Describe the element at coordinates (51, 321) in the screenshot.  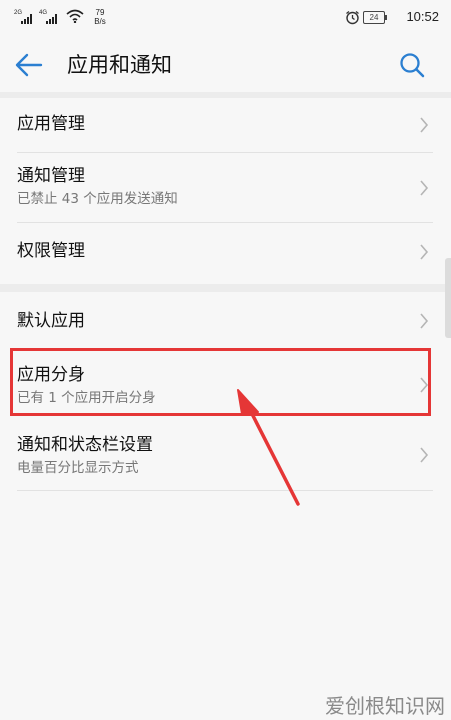
I see `list-item-title: 默认应用` at that location.